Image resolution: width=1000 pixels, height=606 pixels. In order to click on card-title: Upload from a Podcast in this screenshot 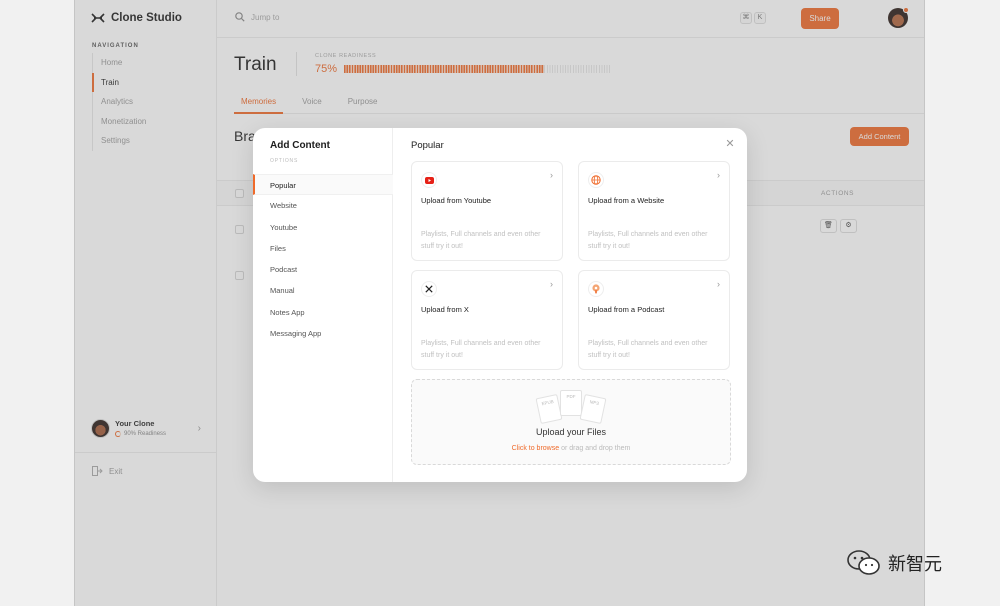, I will do `click(626, 309)`.